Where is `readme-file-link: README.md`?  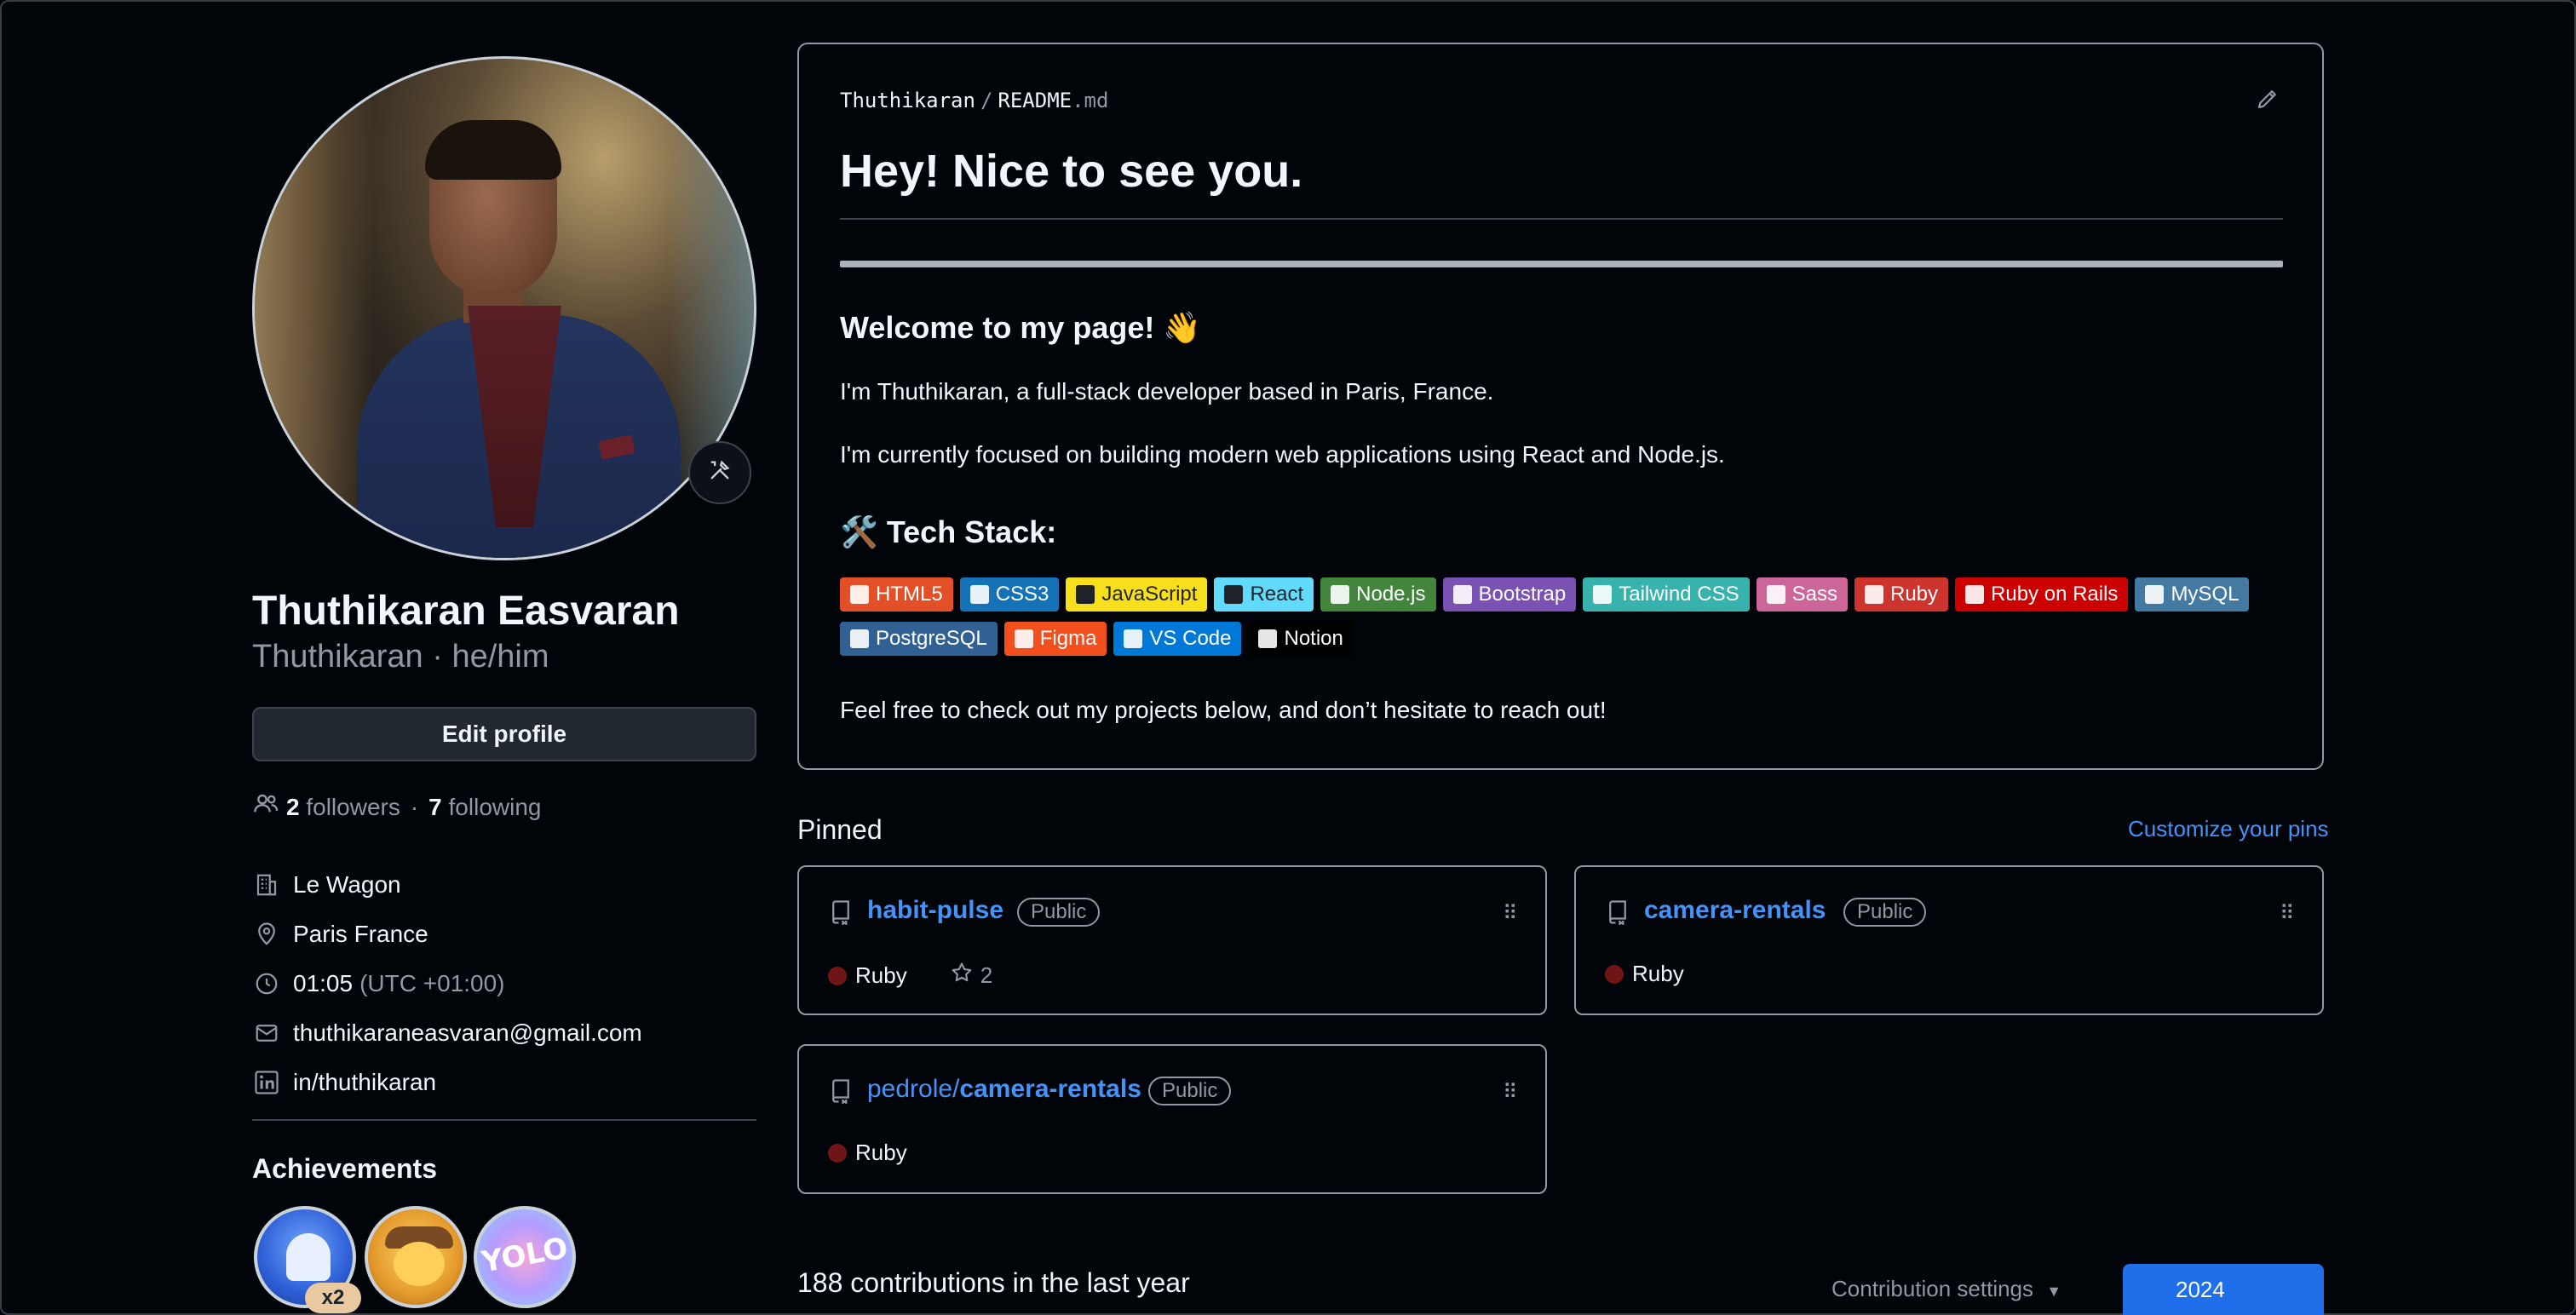 readme-file-link: README.md is located at coordinates (1053, 101).